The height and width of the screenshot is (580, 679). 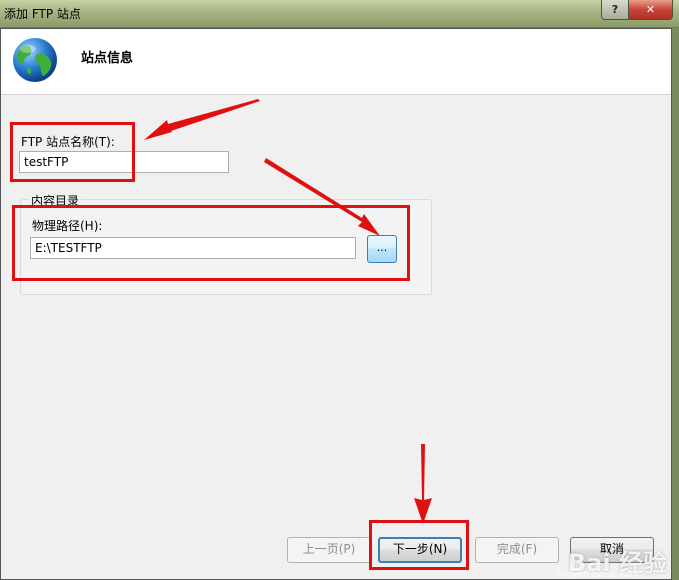 I want to click on close-button: ✕, so click(x=651, y=10).